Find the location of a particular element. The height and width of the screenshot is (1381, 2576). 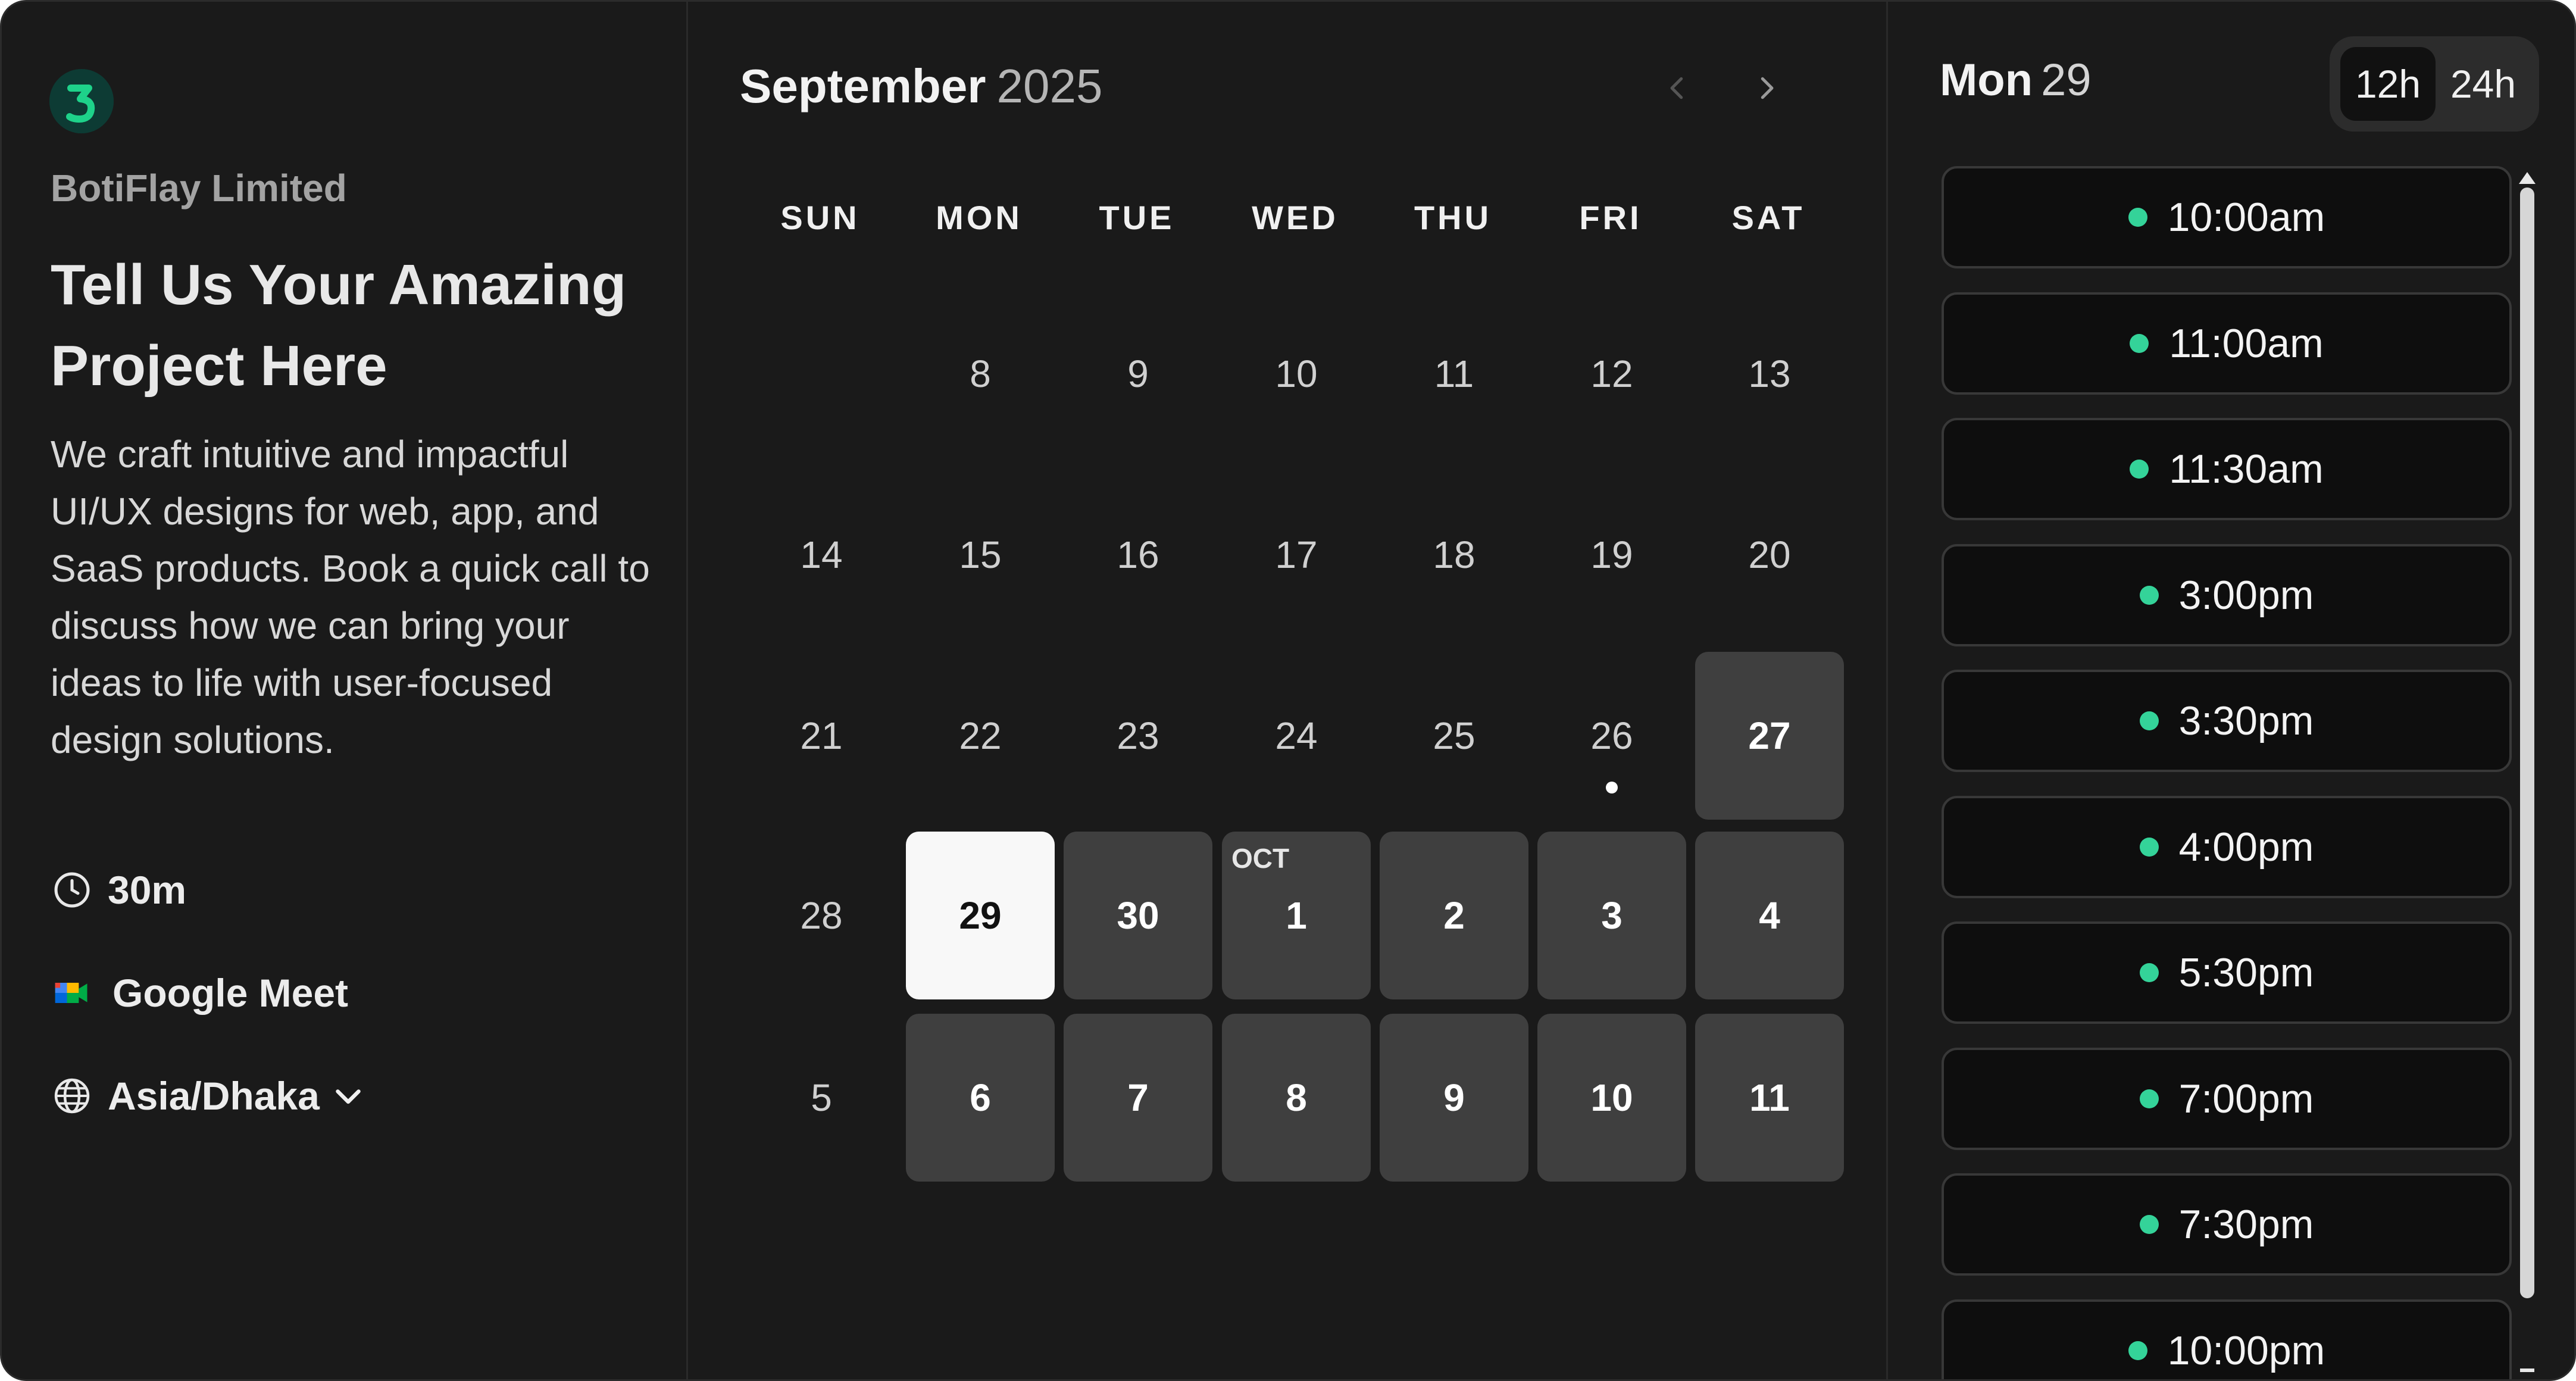

day-number: 23 is located at coordinates (1138, 735).